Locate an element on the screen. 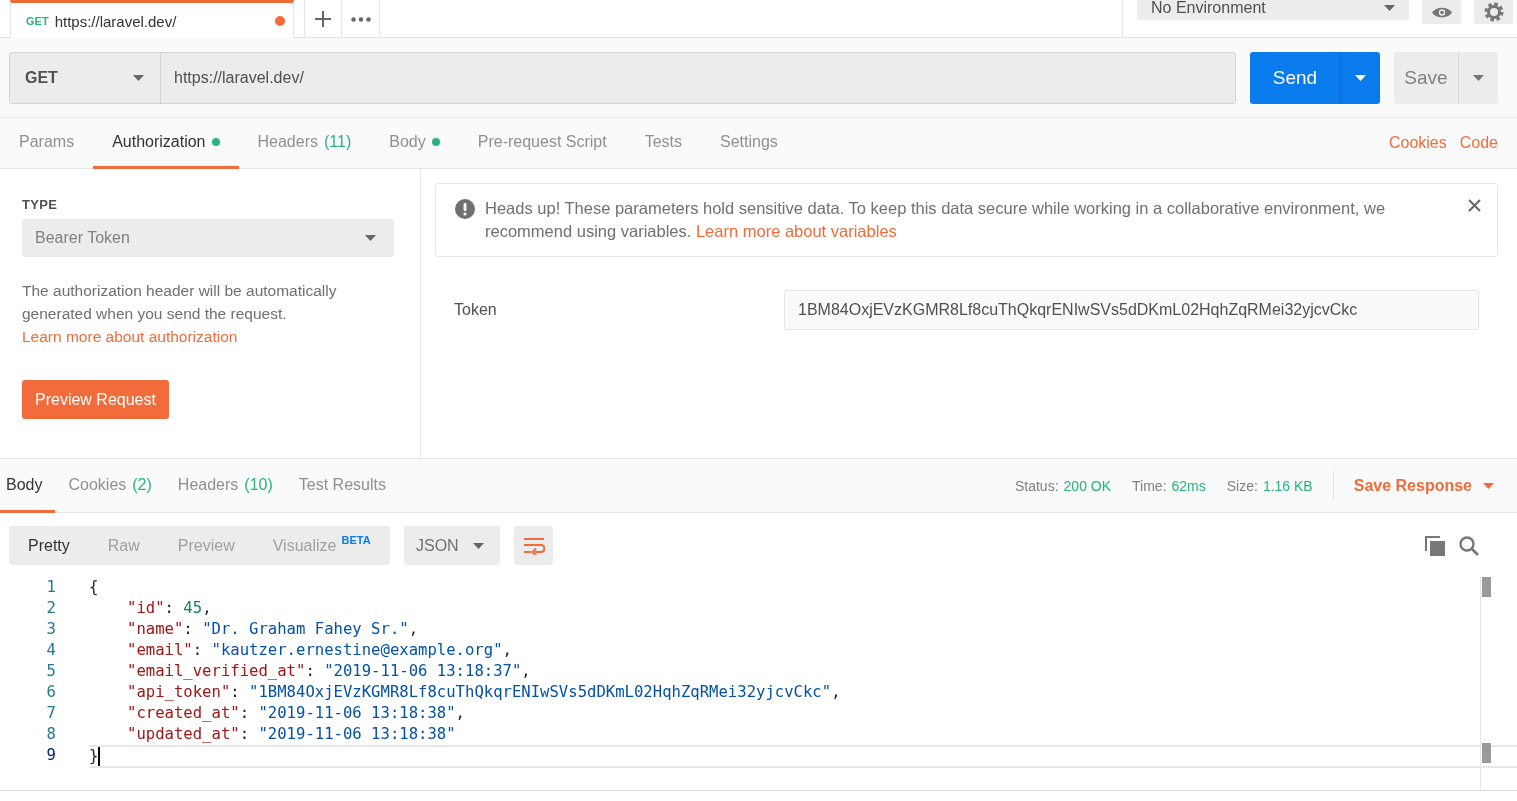 The height and width of the screenshot is (801, 1517). view-mode-tab: Raw is located at coordinates (123, 545).